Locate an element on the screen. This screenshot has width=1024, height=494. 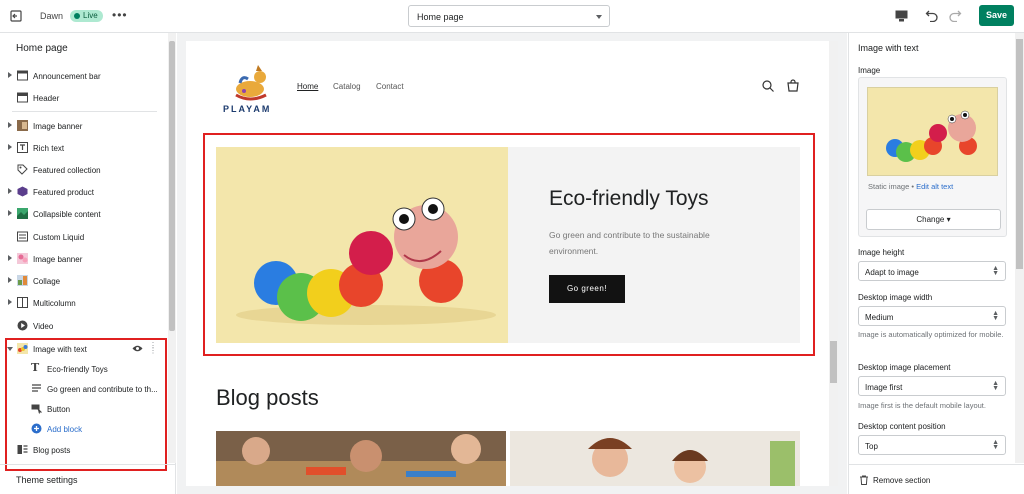
select-value: Medium is located at coordinates (879, 317).